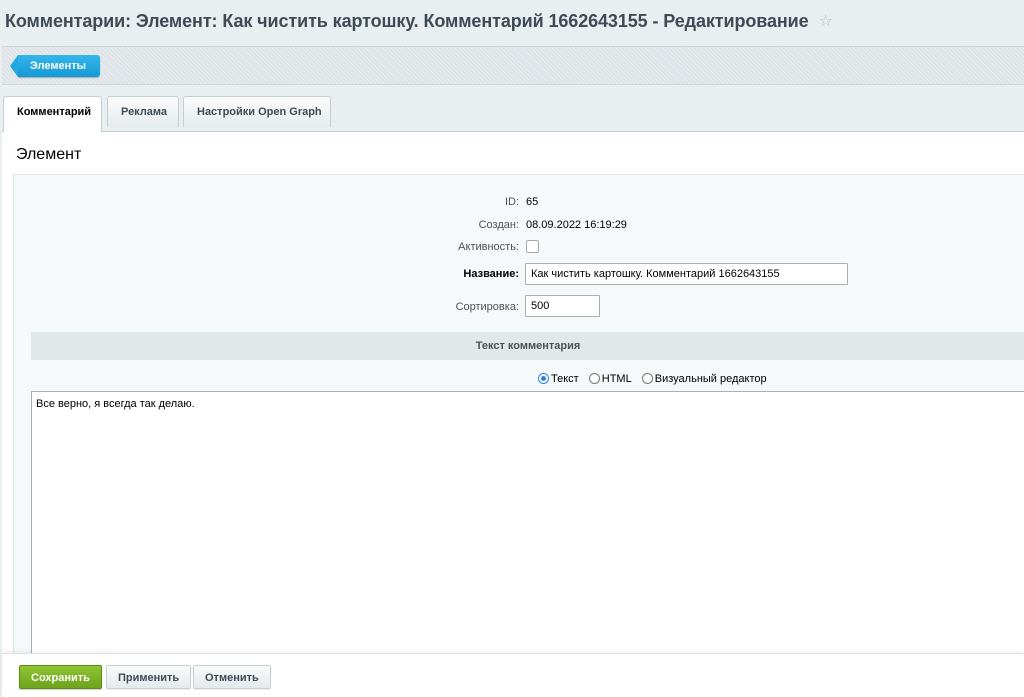 The width and height of the screenshot is (1024, 697). I want to click on format-option-text-label: Текст, so click(565, 379).